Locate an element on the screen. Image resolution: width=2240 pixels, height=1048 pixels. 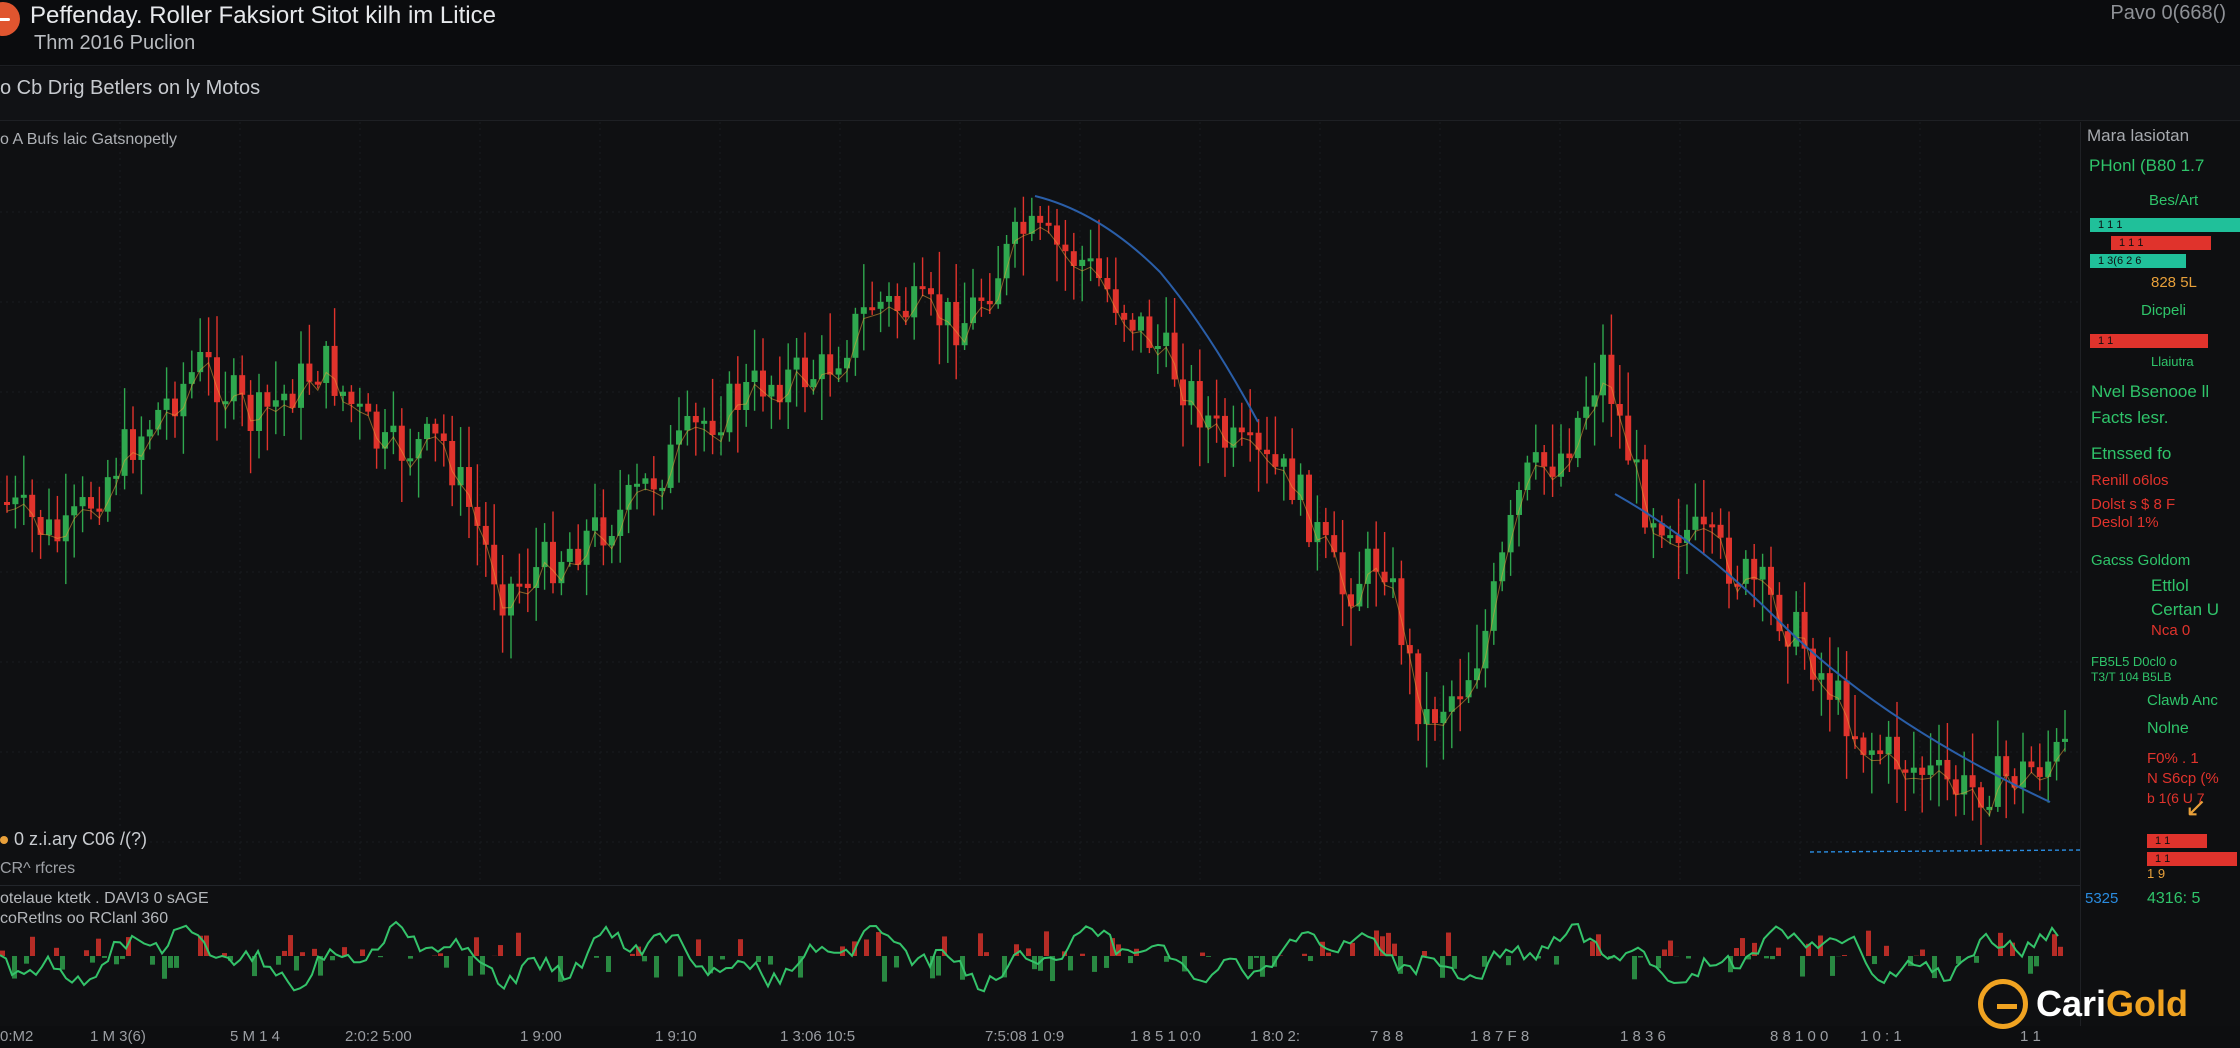
panel-stats-1: FB5L5 D0cl0 o is located at coordinates (2134, 661).